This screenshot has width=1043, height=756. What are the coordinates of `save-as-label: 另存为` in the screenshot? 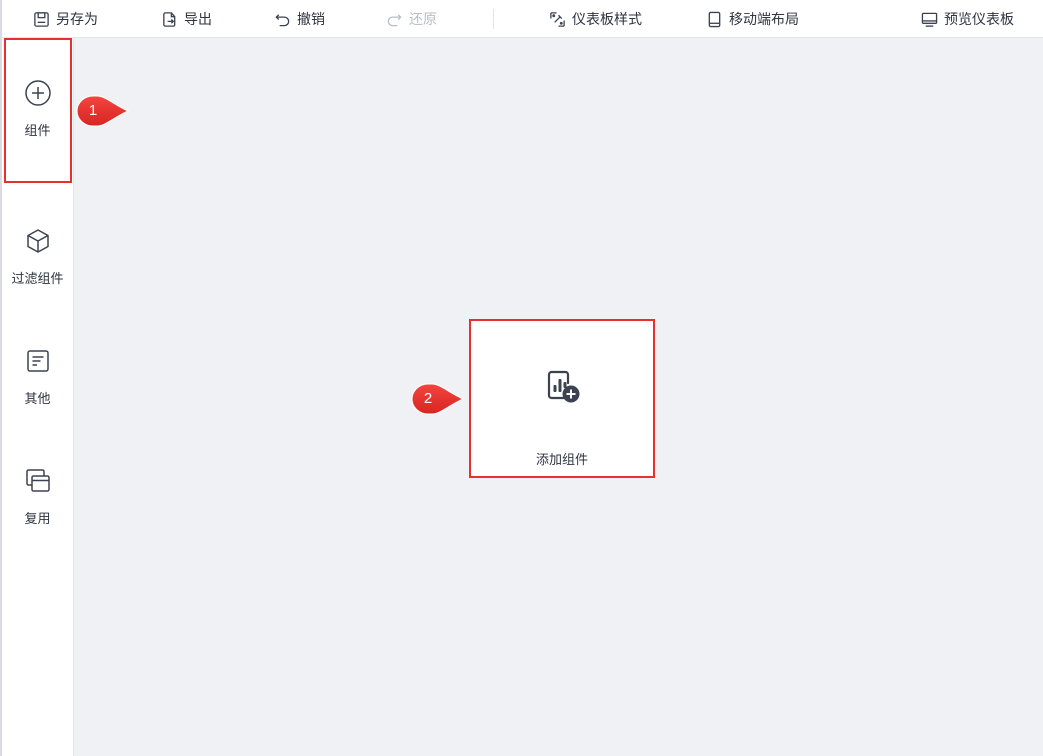 It's located at (77, 20).